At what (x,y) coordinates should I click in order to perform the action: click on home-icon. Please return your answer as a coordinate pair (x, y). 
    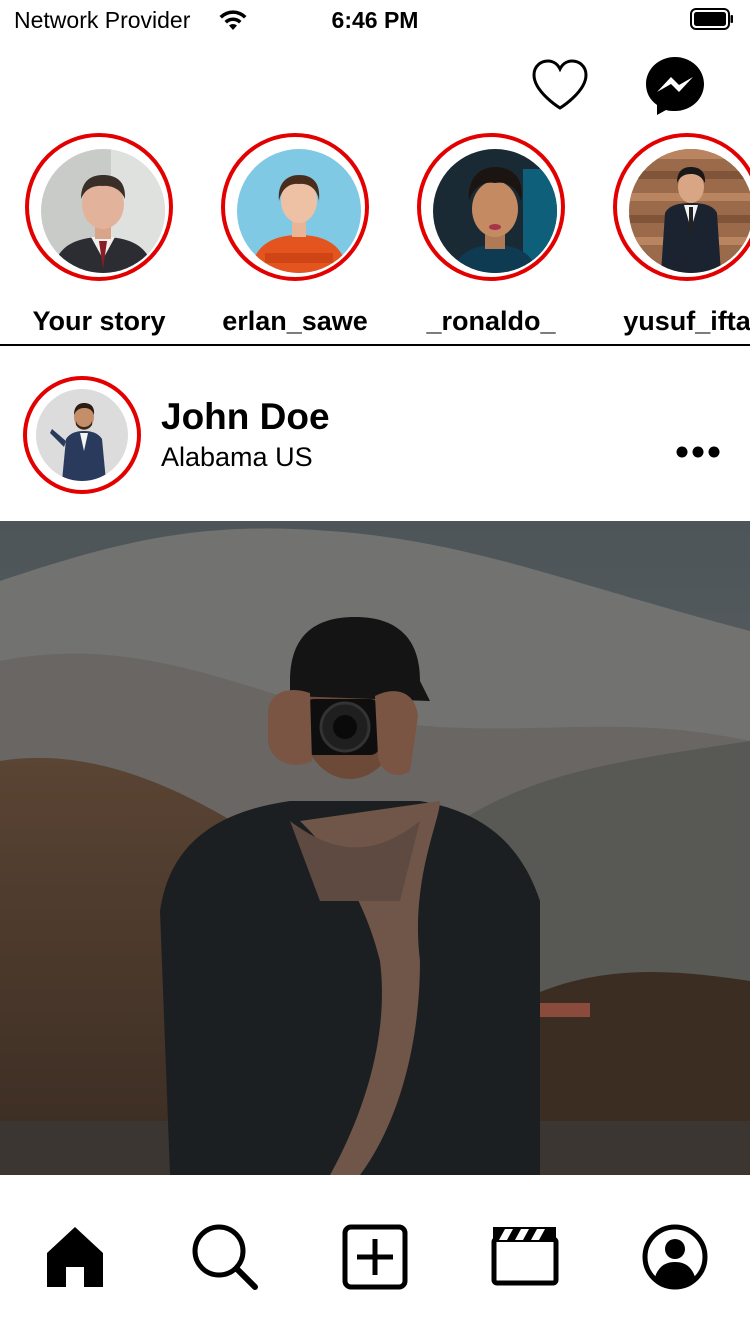
    Looking at the image, I should click on (75, 1257).